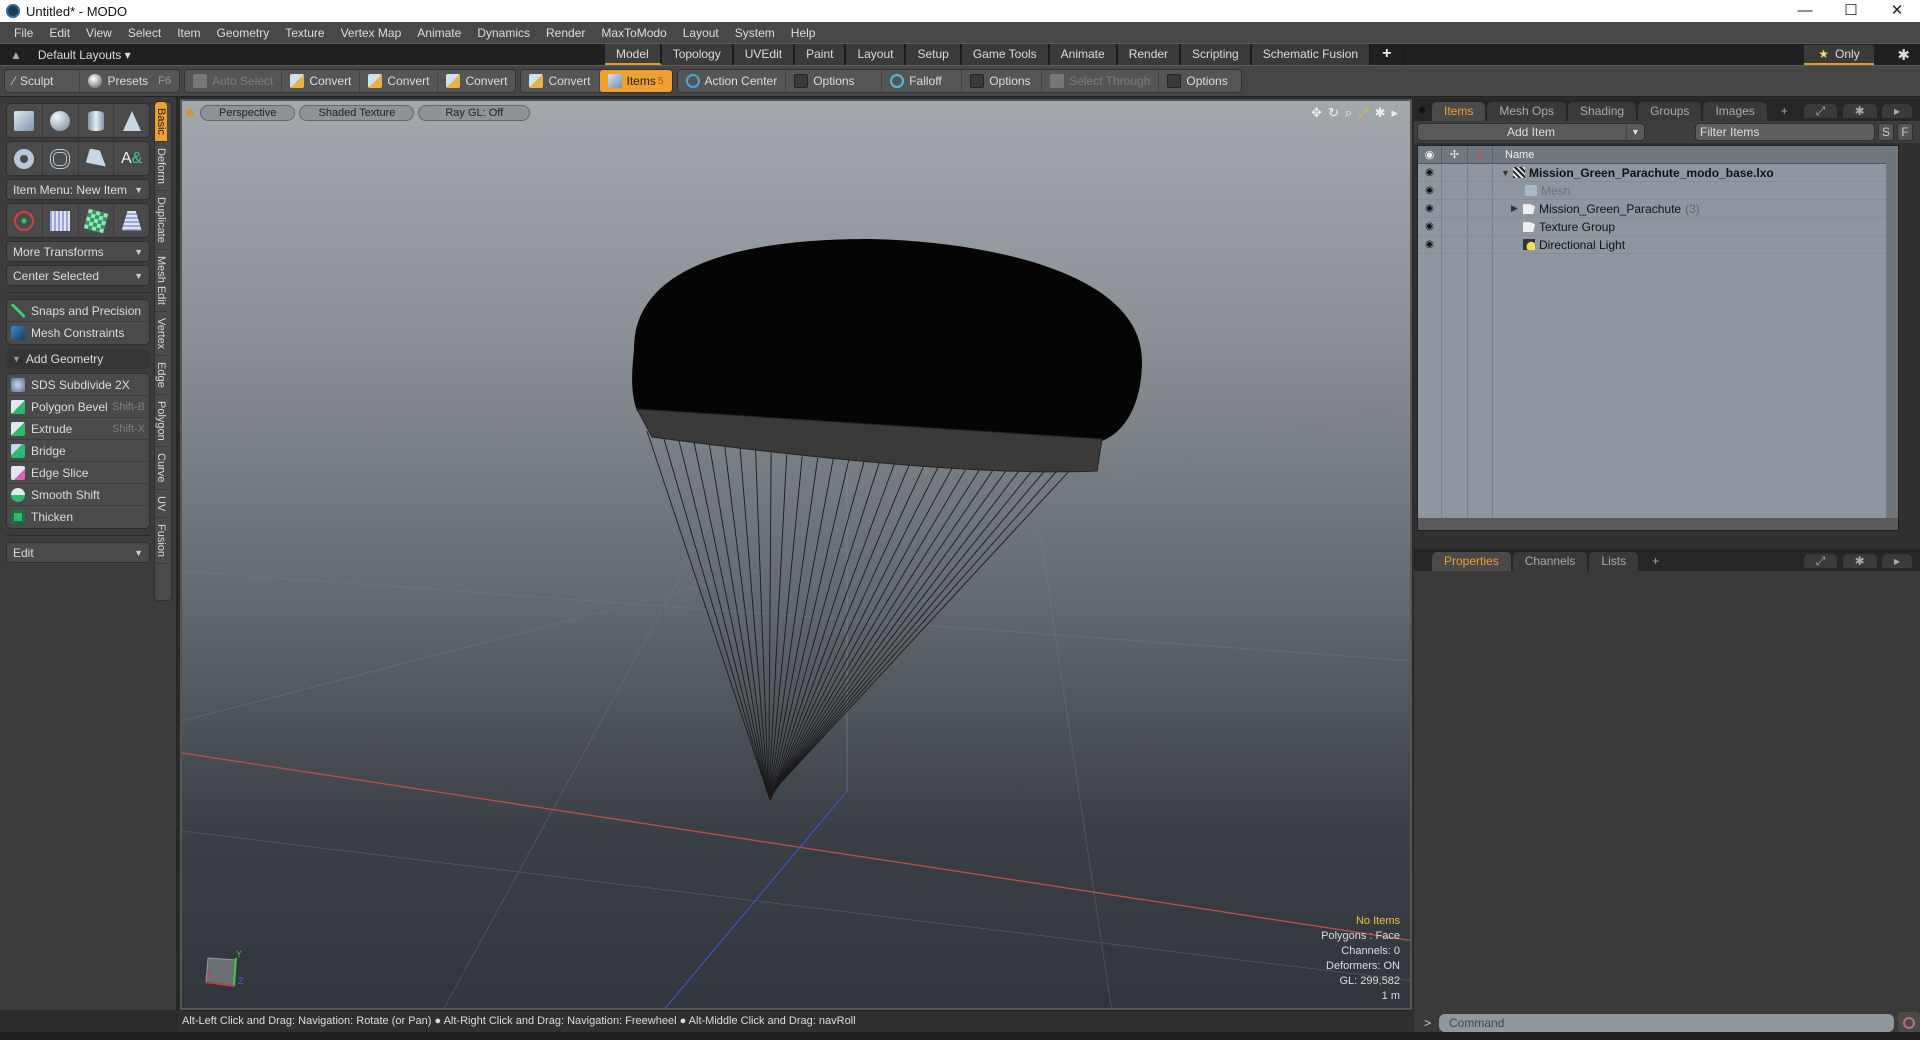  What do you see at coordinates (922, 81) in the screenshot?
I see `falloff-button: Falloff` at bounding box center [922, 81].